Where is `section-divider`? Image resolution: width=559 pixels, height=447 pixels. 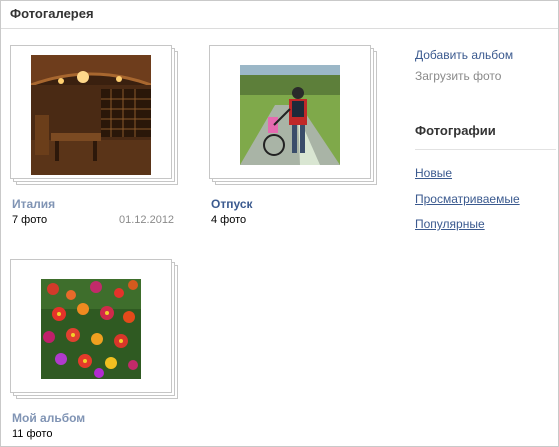
section-divider is located at coordinates (485, 149).